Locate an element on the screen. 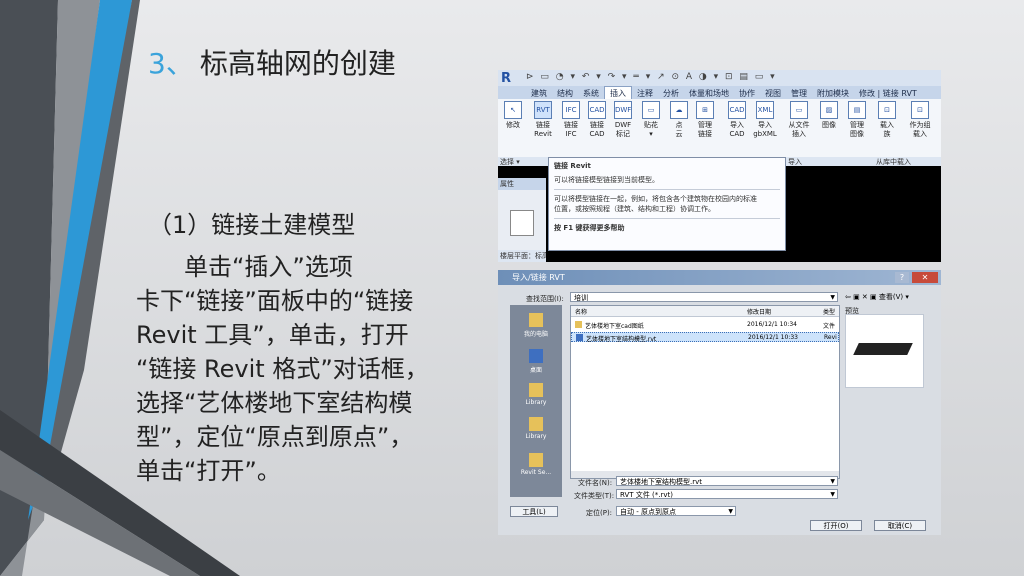 The height and width of the screenshot is (576, 1024). cloud-icon: ☁ is located at coordinates (679, 110).